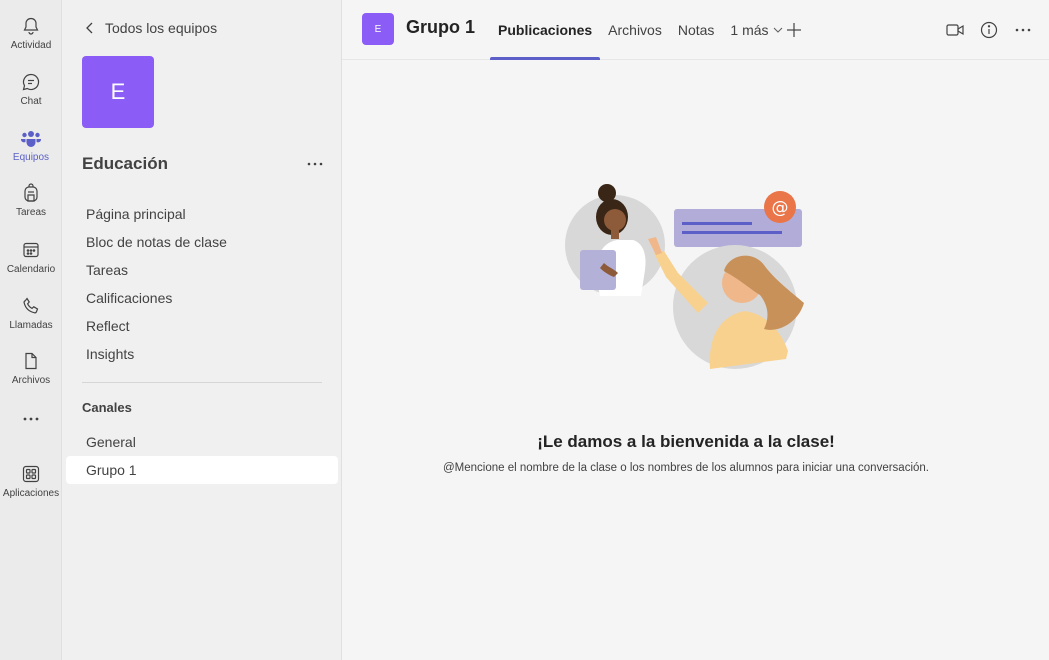 This screenshot has width=1049, height=660. Describe the element at coordinates (161, 28) in the screenshot. I see `back-label: Todos los equipos` at that location.